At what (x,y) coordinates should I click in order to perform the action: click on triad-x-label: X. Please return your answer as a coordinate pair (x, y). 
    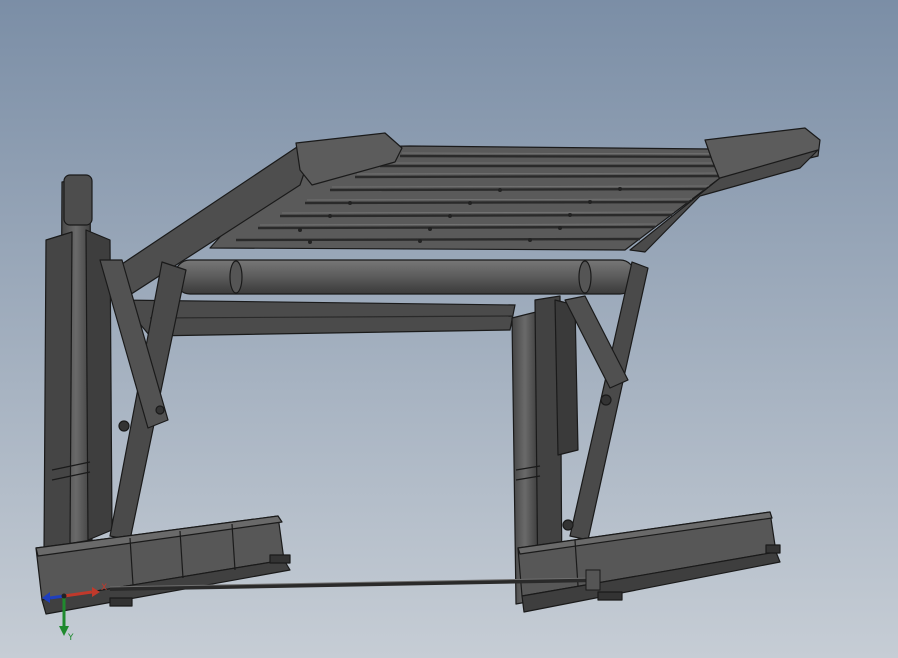
    Looking at the image, I should click on (104, 588).